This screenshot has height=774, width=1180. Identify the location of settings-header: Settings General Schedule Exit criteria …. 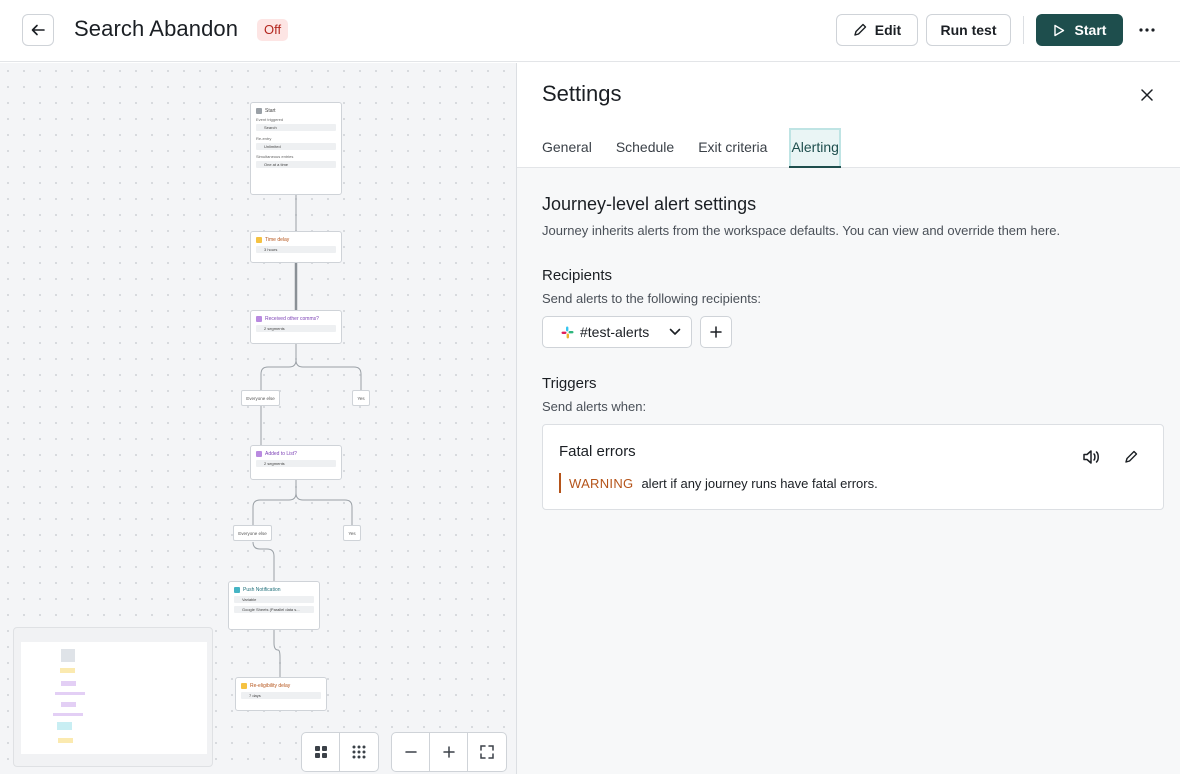
(848, 115).